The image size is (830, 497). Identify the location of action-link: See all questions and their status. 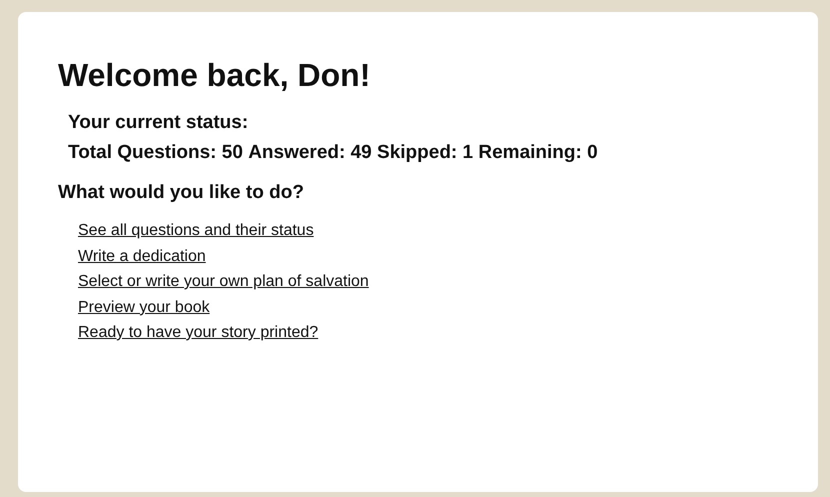
(196, 231).